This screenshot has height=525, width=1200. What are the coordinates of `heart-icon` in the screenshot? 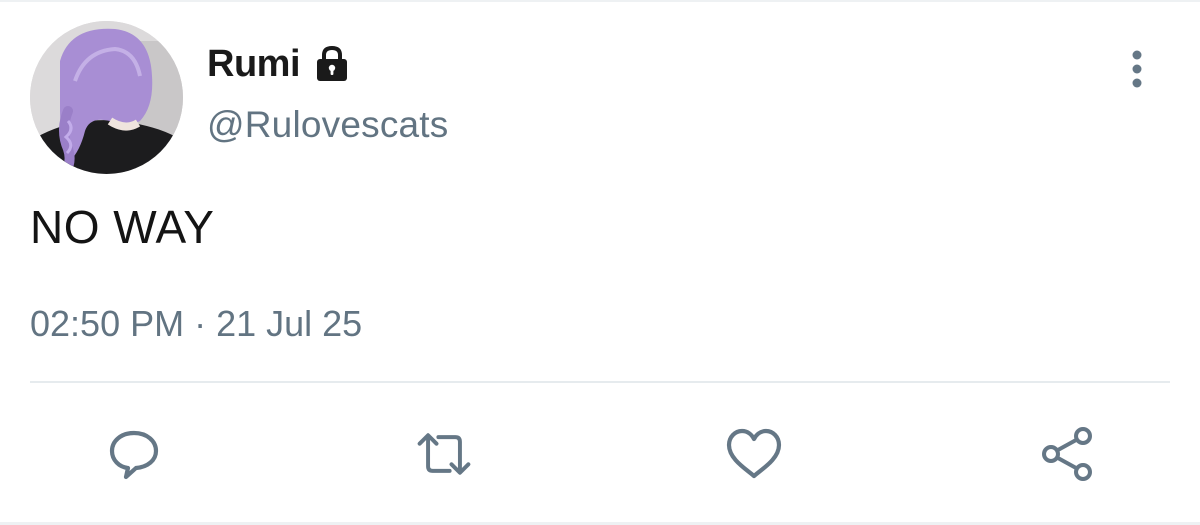 It's located at (754, 453).